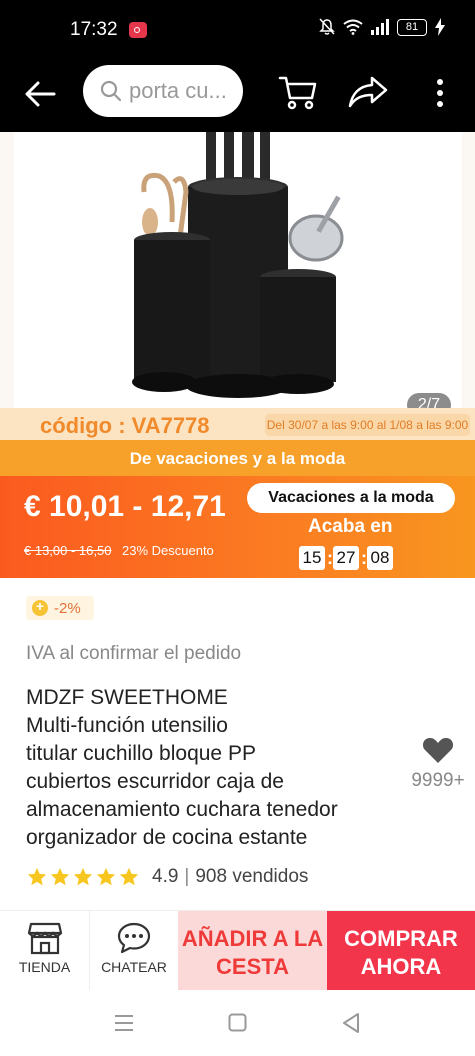 This screenshot has height=1056, width=475. I want to click on knife-block-illustration, so click(238, 265).